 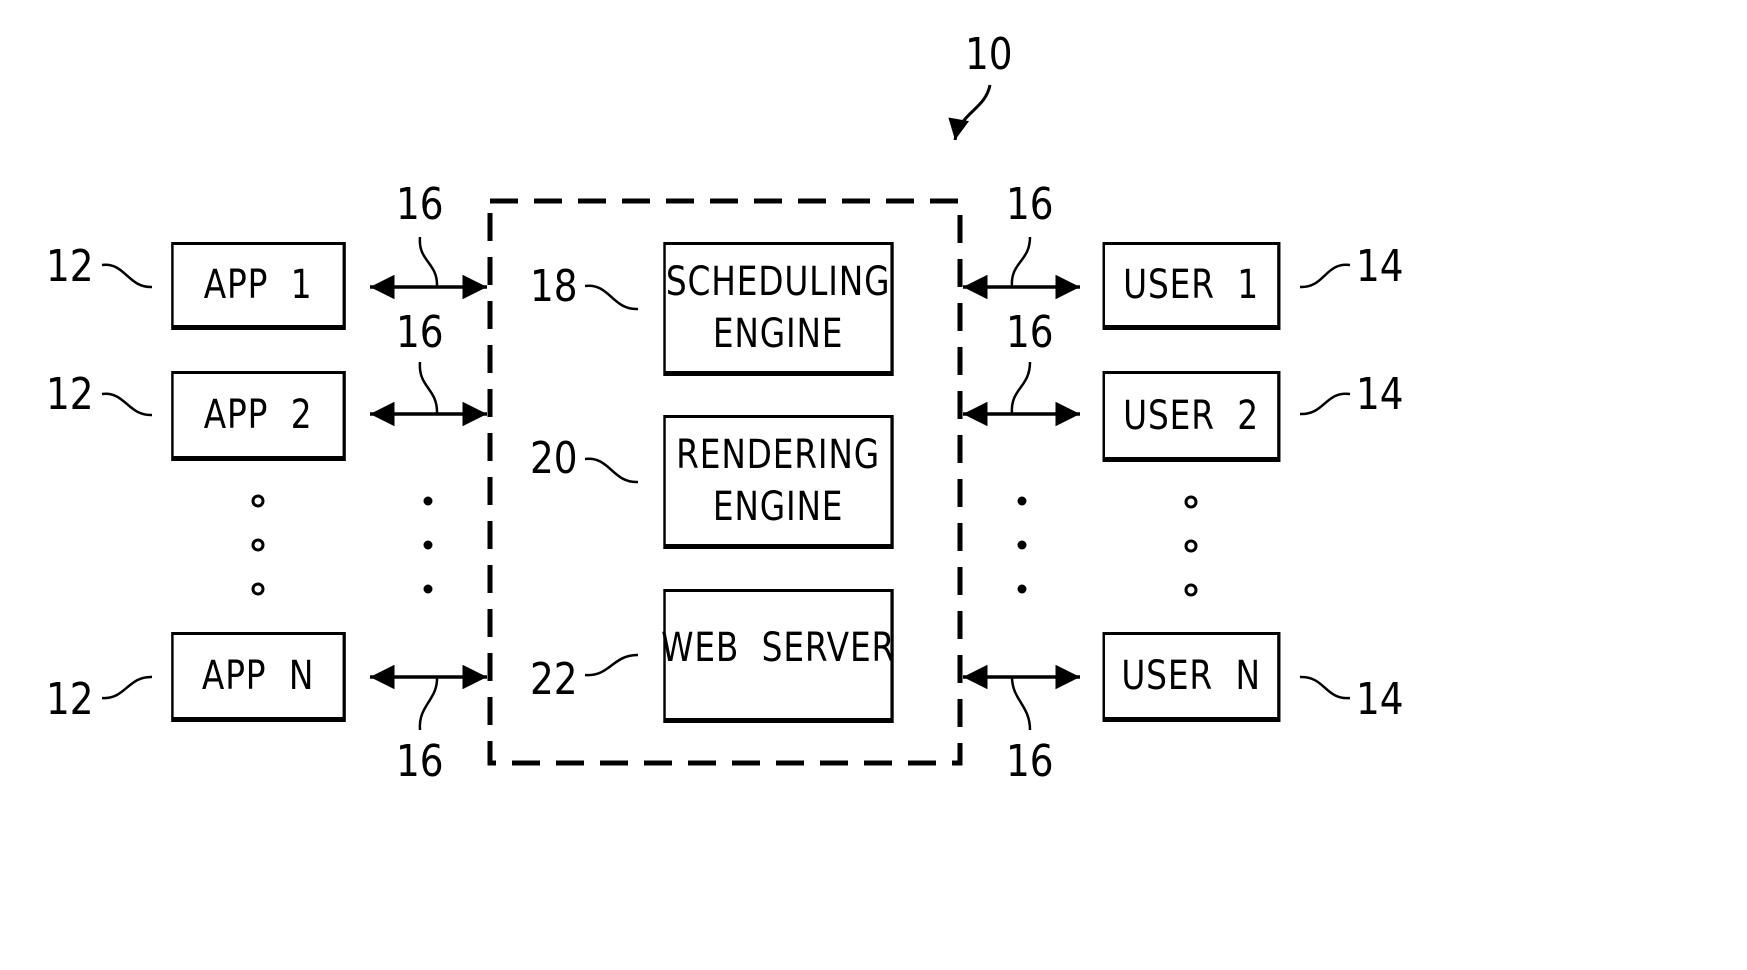 What do you see at coordinates (778, 309) in the screenshot?
I see `scheduling-engine-box: SCHEDULING ENGINE` at bounding box center [778, 309].